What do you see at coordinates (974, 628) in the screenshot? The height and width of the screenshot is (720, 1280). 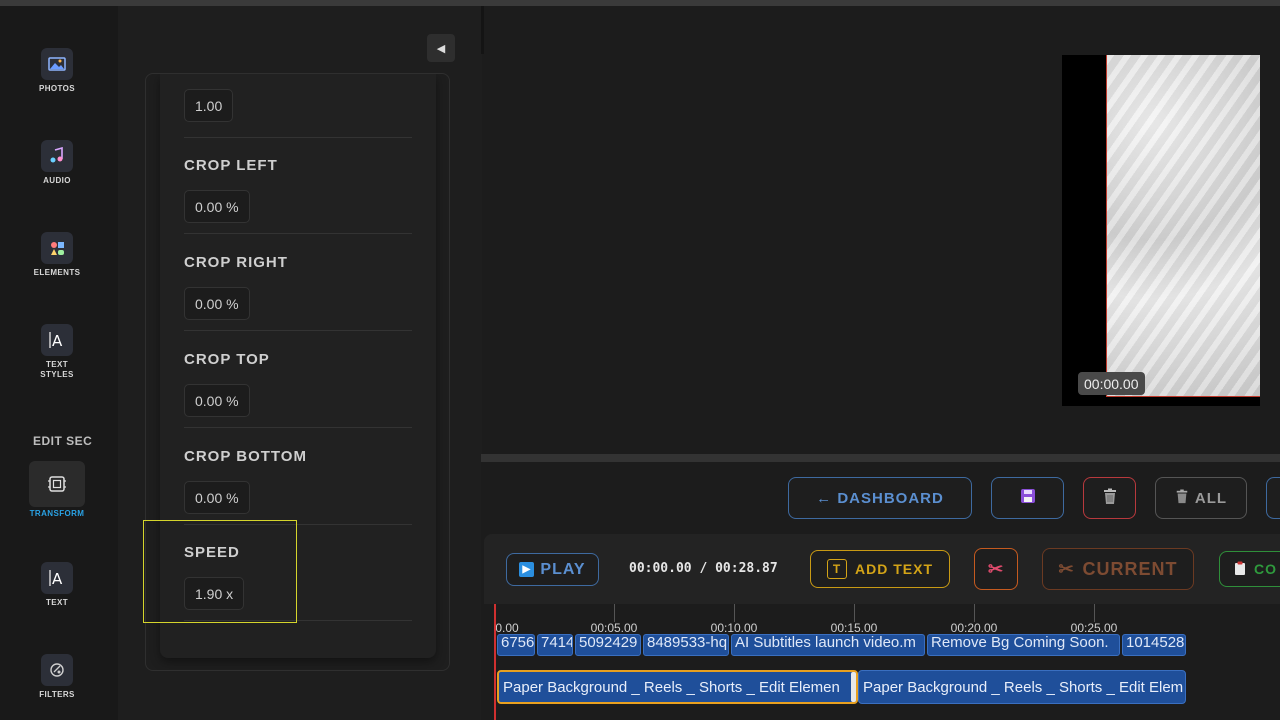 I see `tick-label: 00:20.00` at bounding box center [974, 628].